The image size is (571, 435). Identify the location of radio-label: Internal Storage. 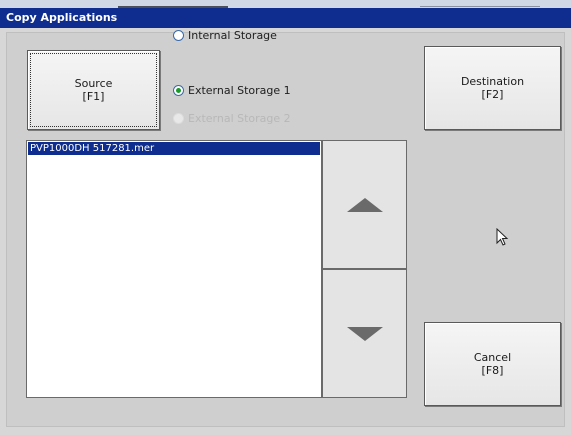
(232, 35).